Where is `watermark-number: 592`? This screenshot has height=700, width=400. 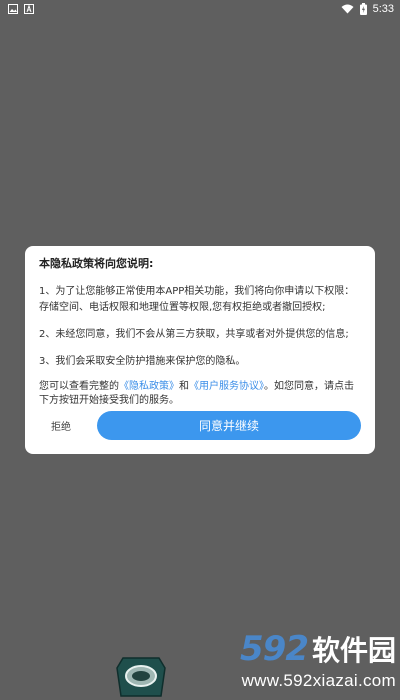
watermark-number: 592 is located at coordinates (274, 649).